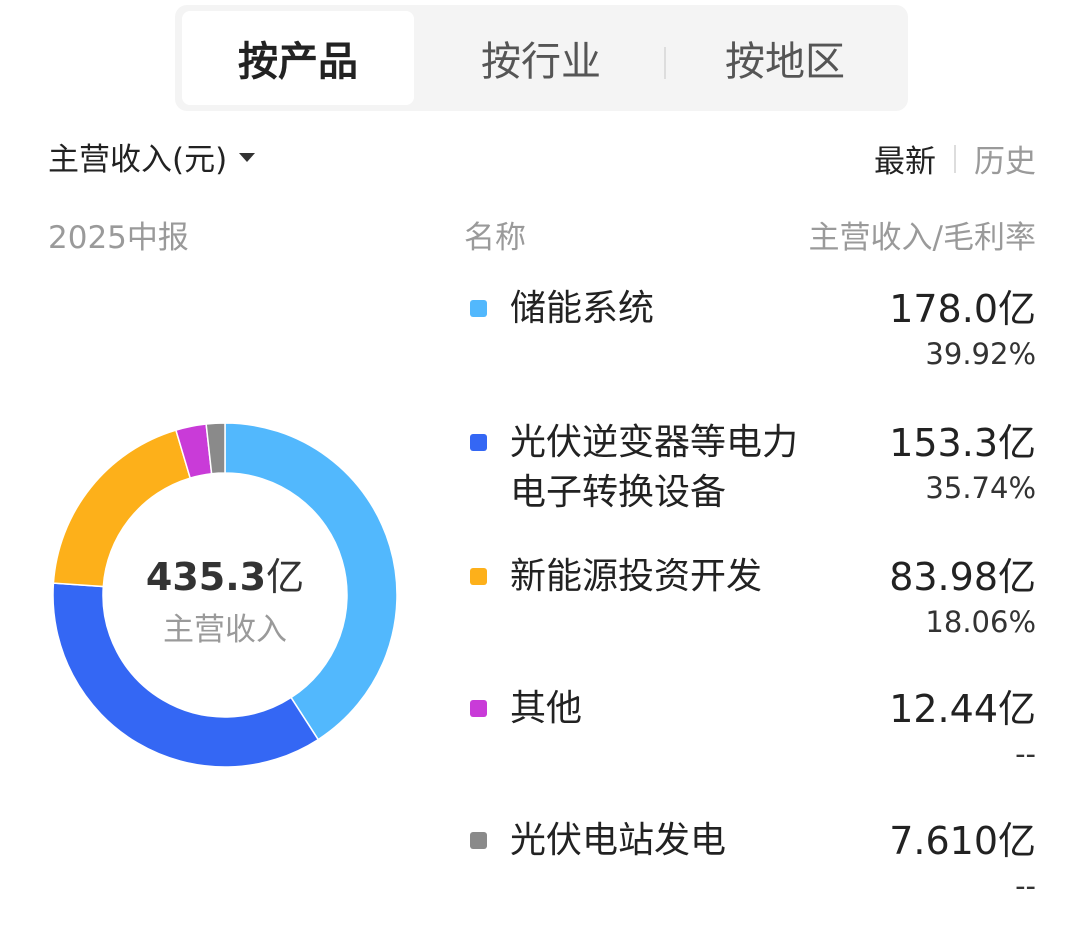 The image size is (1080, 932). I want to click on legend-dot-new-energy, so click(478, 576).